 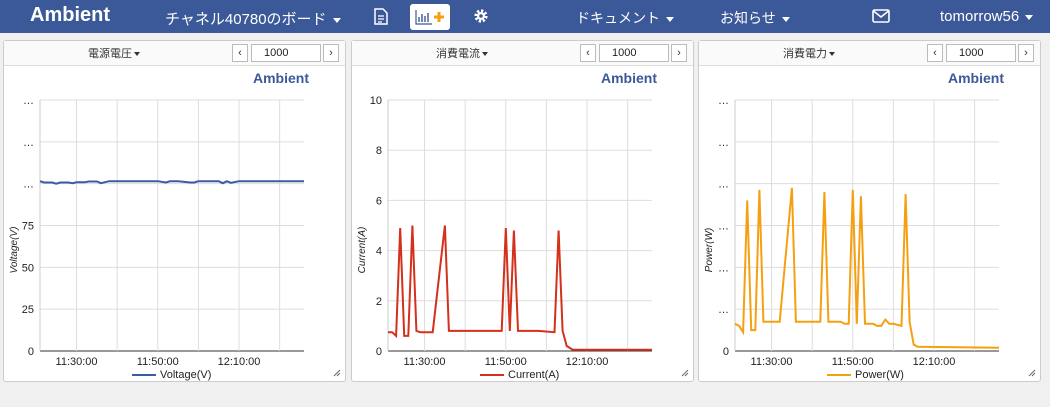 What do you see at coordinates (28, 310) in the screenshot?
I see `y-tick-label: 25` at bounding box center [28, 310].